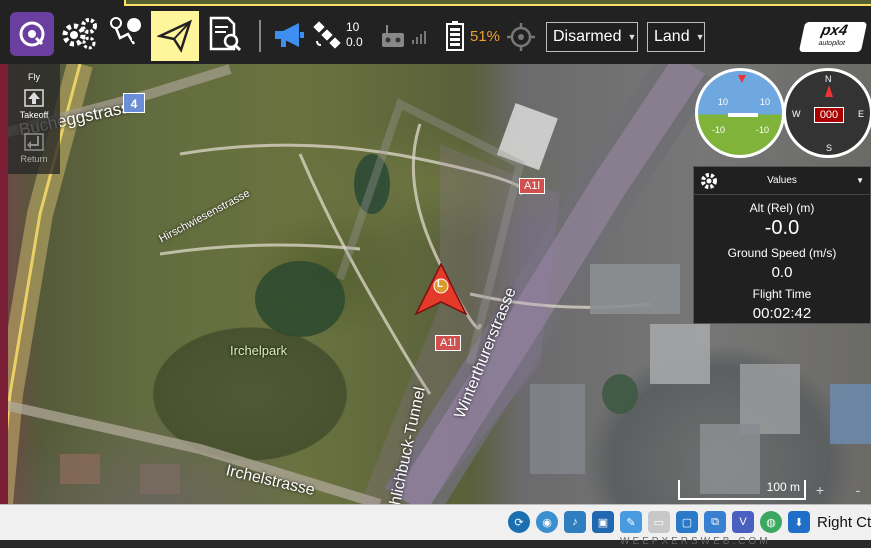  I want to click on megaphone-icon, so click(289, 35).